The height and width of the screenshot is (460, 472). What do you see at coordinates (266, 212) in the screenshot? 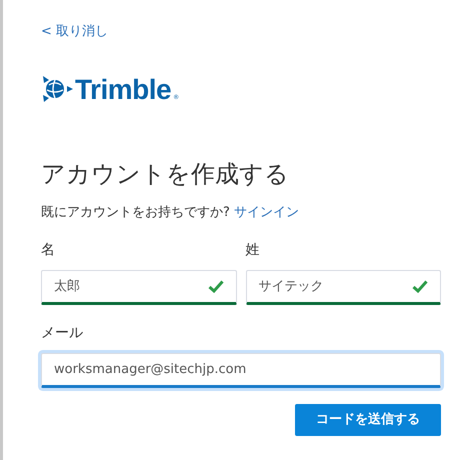
I see `signin-link: サインイン` at bounding box center [266, 212].